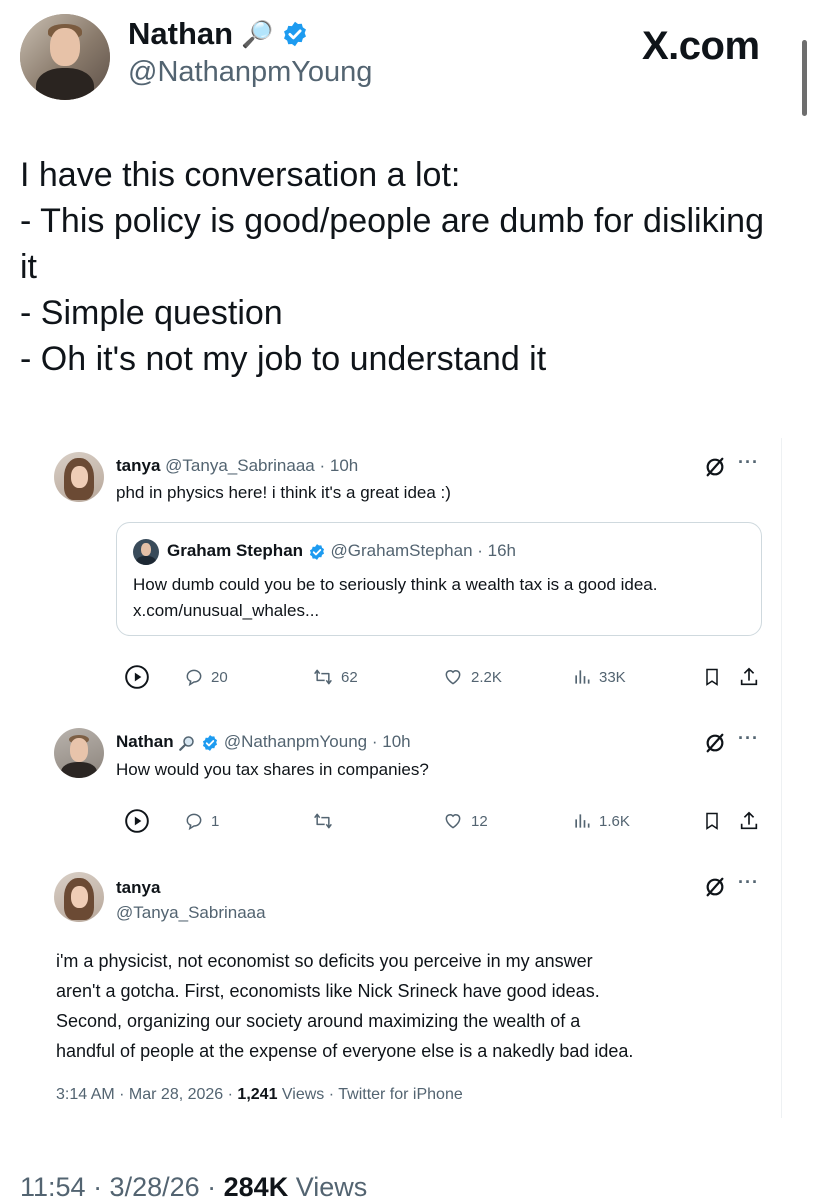 The image size is (816, 1200). I want to click on quoted-handle: @GrahamStephan, so click(402, 550).